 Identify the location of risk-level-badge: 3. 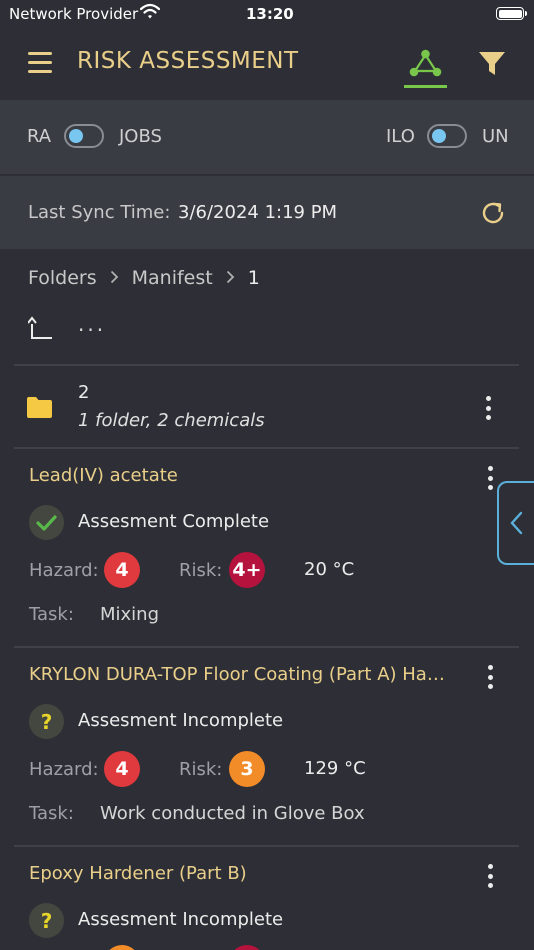
(247, 769).